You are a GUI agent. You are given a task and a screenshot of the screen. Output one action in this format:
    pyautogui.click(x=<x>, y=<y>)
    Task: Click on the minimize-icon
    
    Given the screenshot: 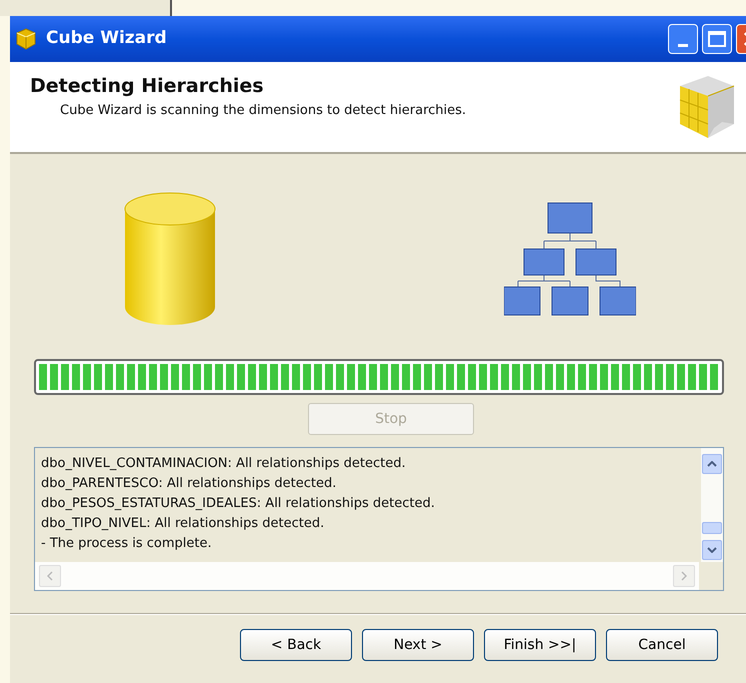 What is the action you would take?
    pyautogui.click(x=683, y=45)
    